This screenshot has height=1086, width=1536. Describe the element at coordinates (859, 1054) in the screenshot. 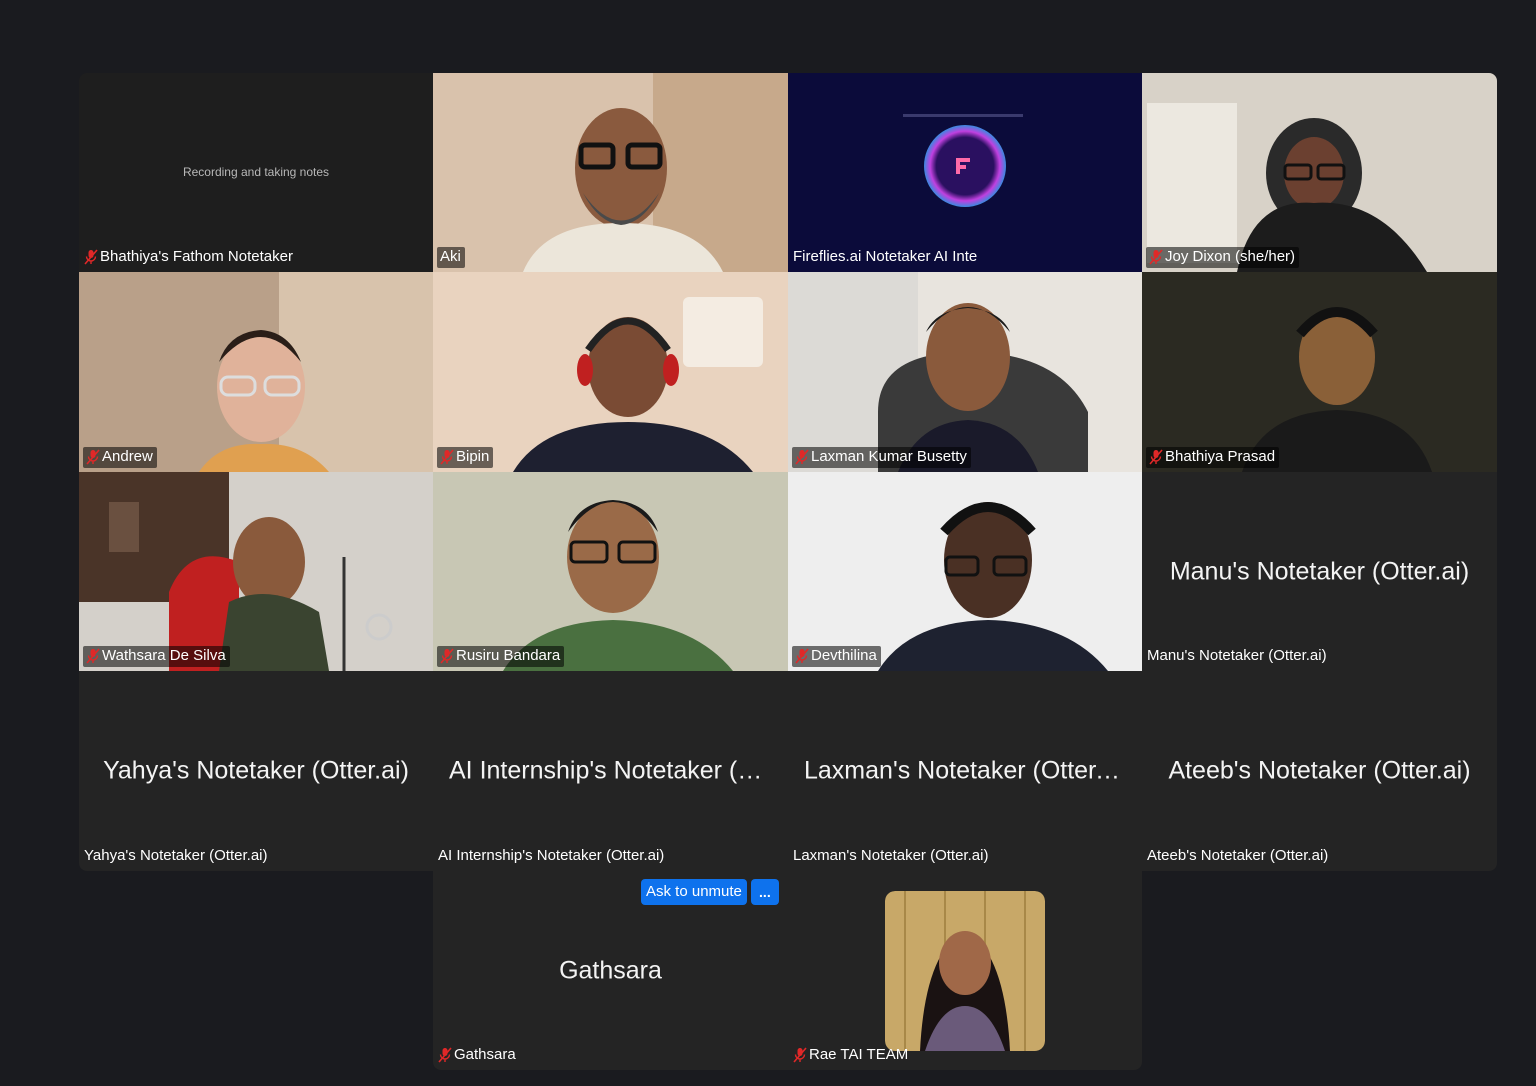

I see `participant-name: Rae TAI TEAM` at that location.